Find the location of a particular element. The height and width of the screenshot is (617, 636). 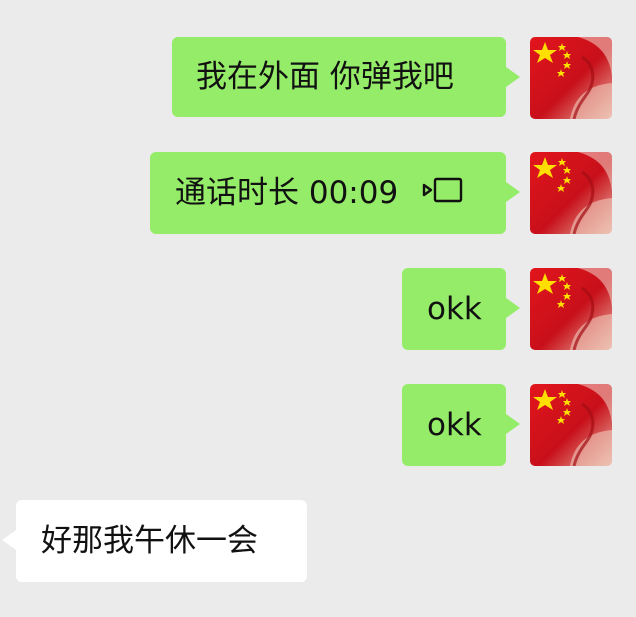

call-duration-text: 通话时长 00:09 is located at coordinates (287, 192).